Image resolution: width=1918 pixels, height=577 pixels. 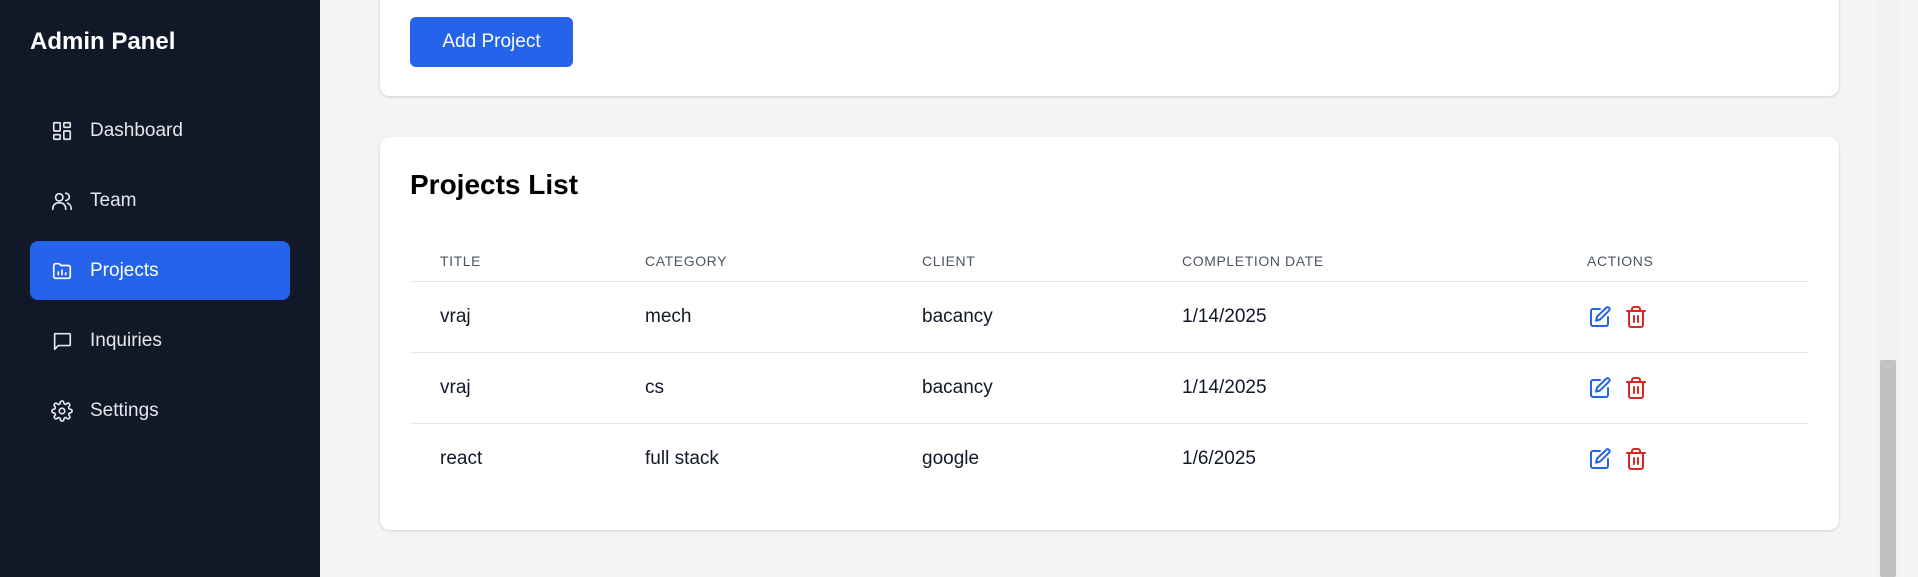 What do you see at coordinates (753, 261) in the screenshot?
I see `column-header-category: CATEGORY` at bounding box center [753, 261].